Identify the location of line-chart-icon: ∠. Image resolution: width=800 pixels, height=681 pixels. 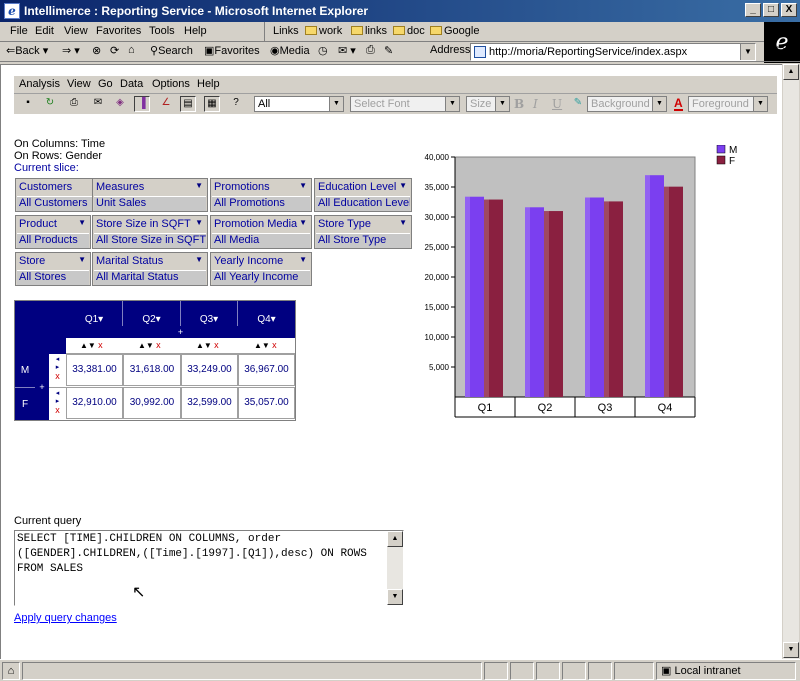
(166, 104).